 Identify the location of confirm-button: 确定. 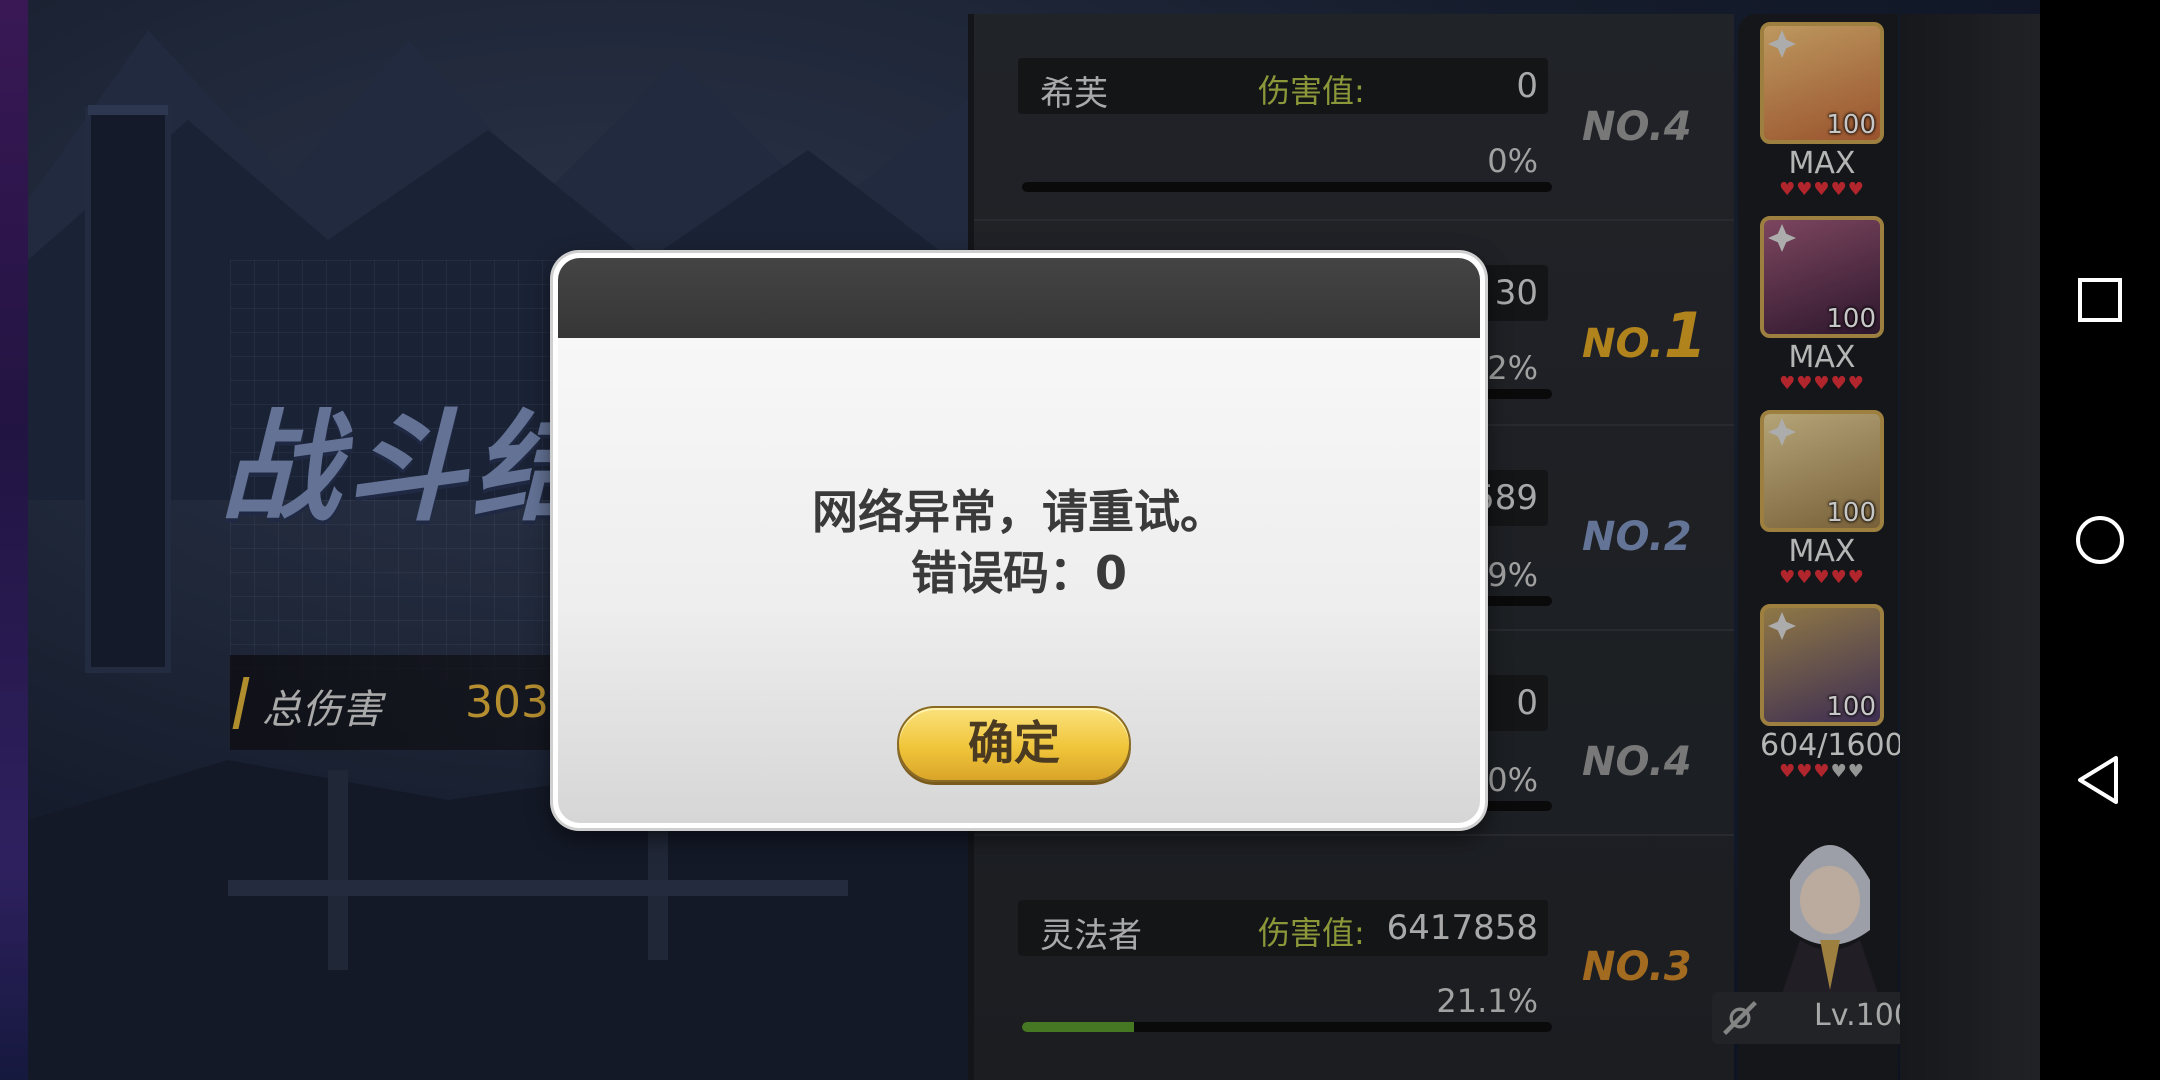
(1014, 744).